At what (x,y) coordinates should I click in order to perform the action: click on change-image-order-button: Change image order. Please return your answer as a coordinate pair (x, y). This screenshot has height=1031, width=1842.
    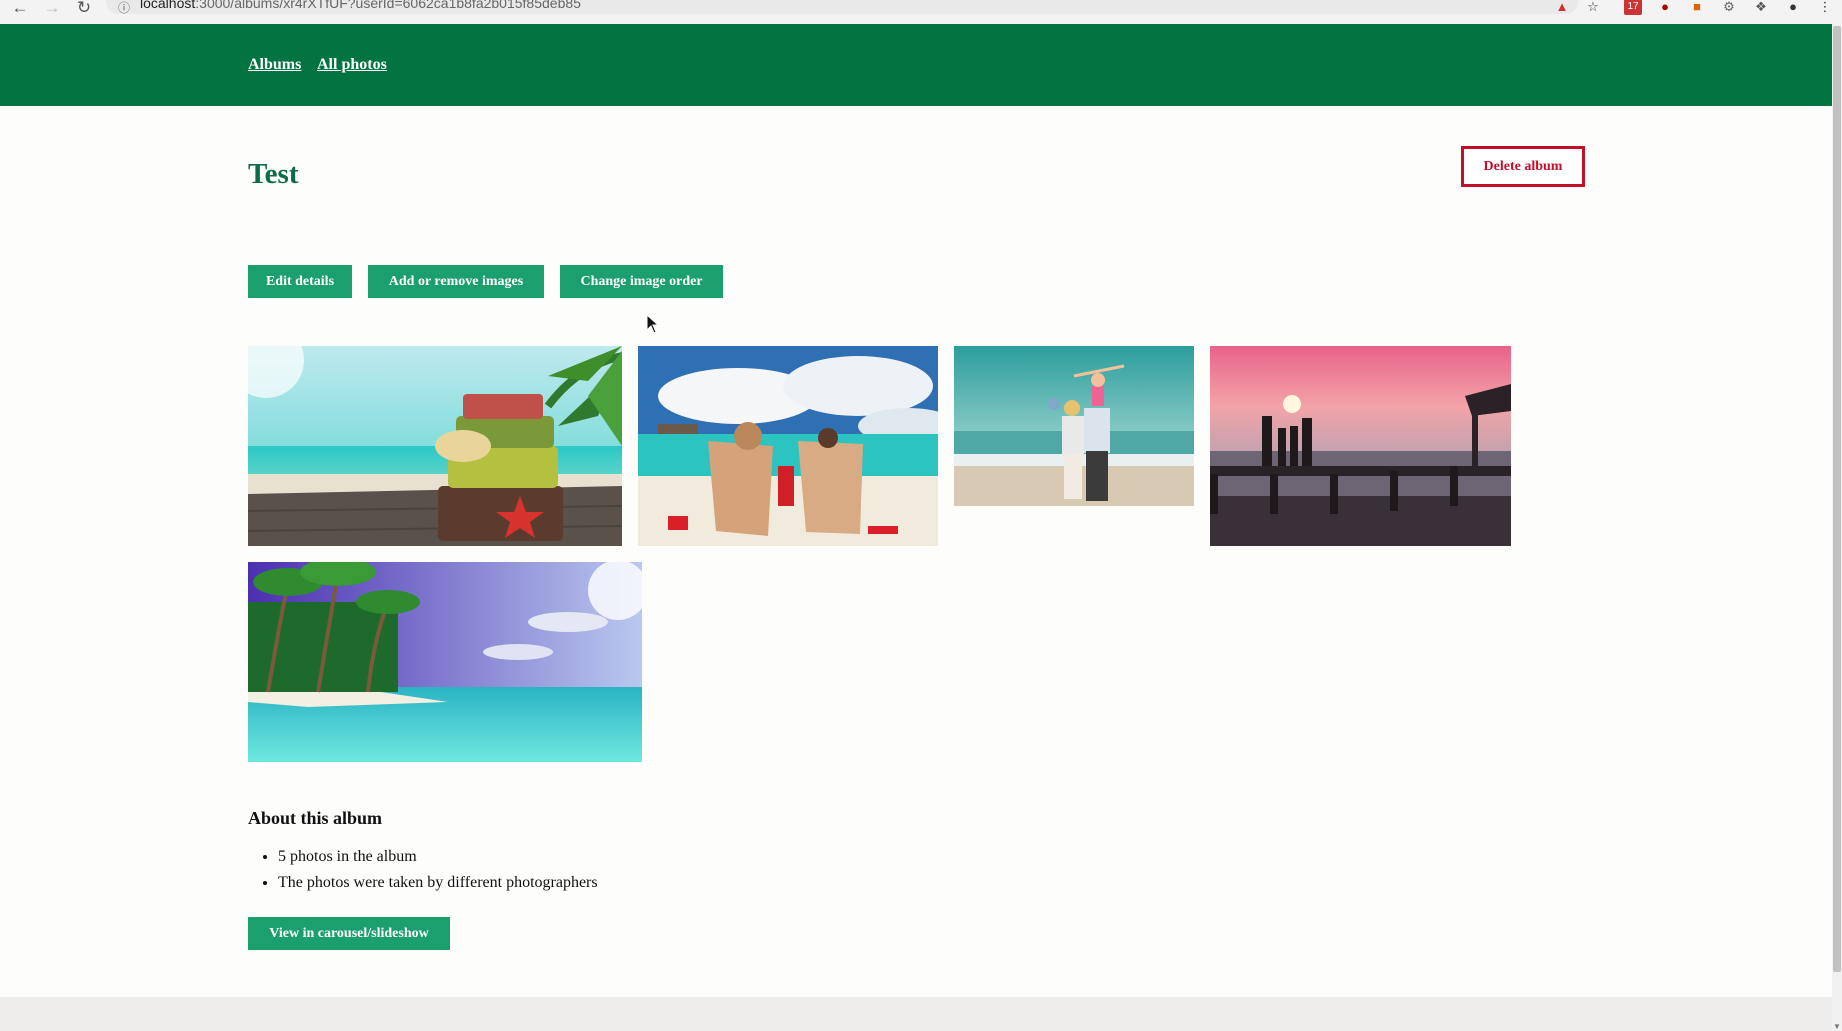
    Looking at the image, I should click on (641, 281).